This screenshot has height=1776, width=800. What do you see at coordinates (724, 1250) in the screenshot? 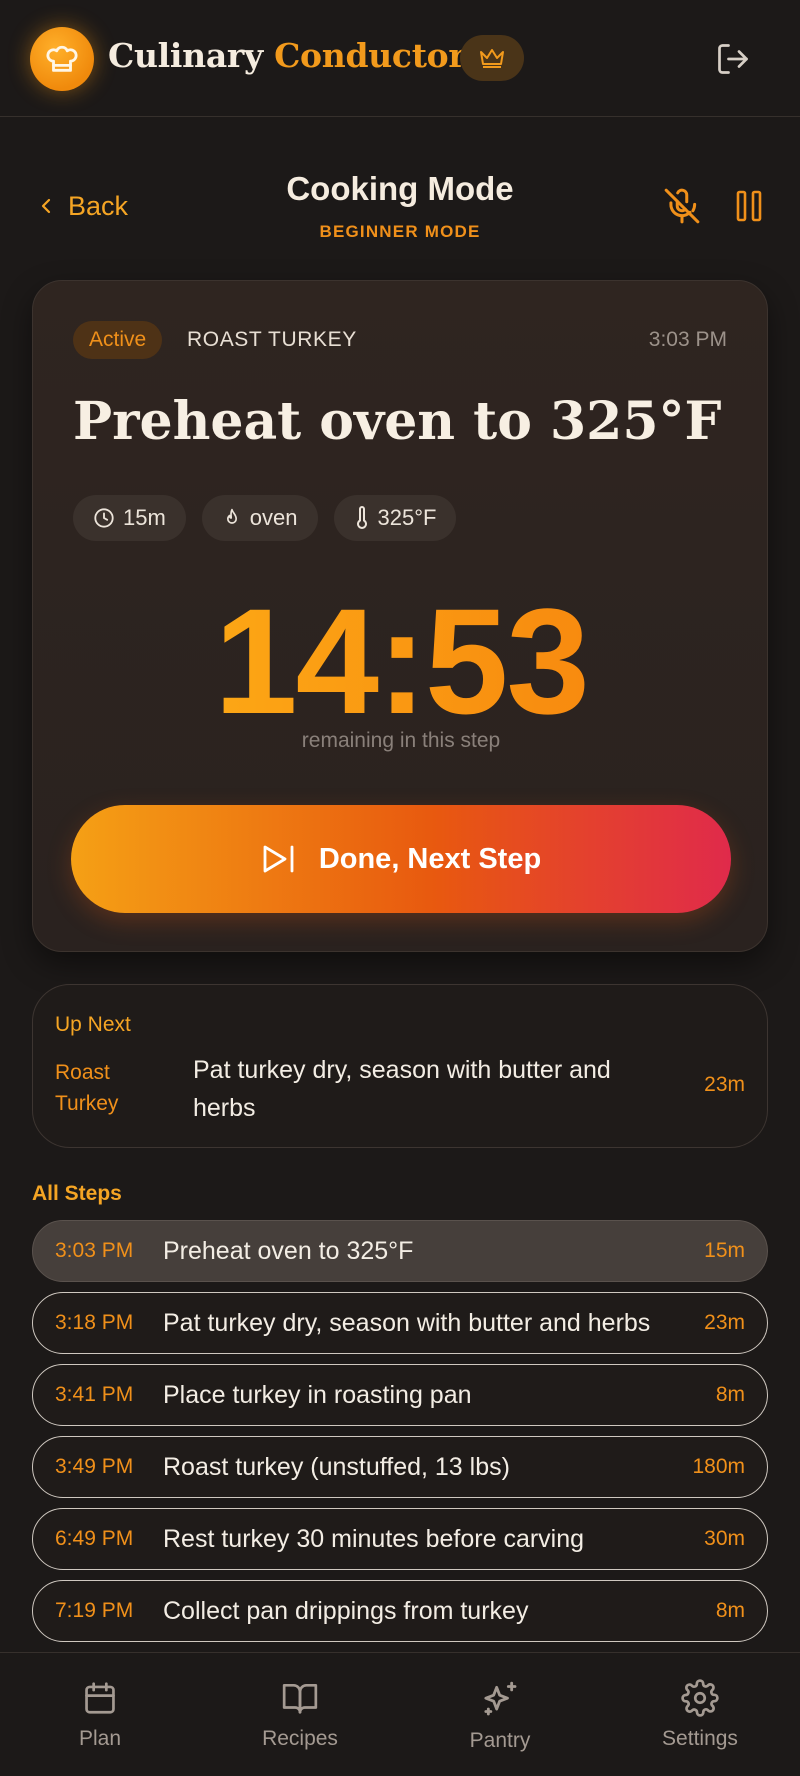
I see `step-duration: 15m` at bounding box center [724, 1250].